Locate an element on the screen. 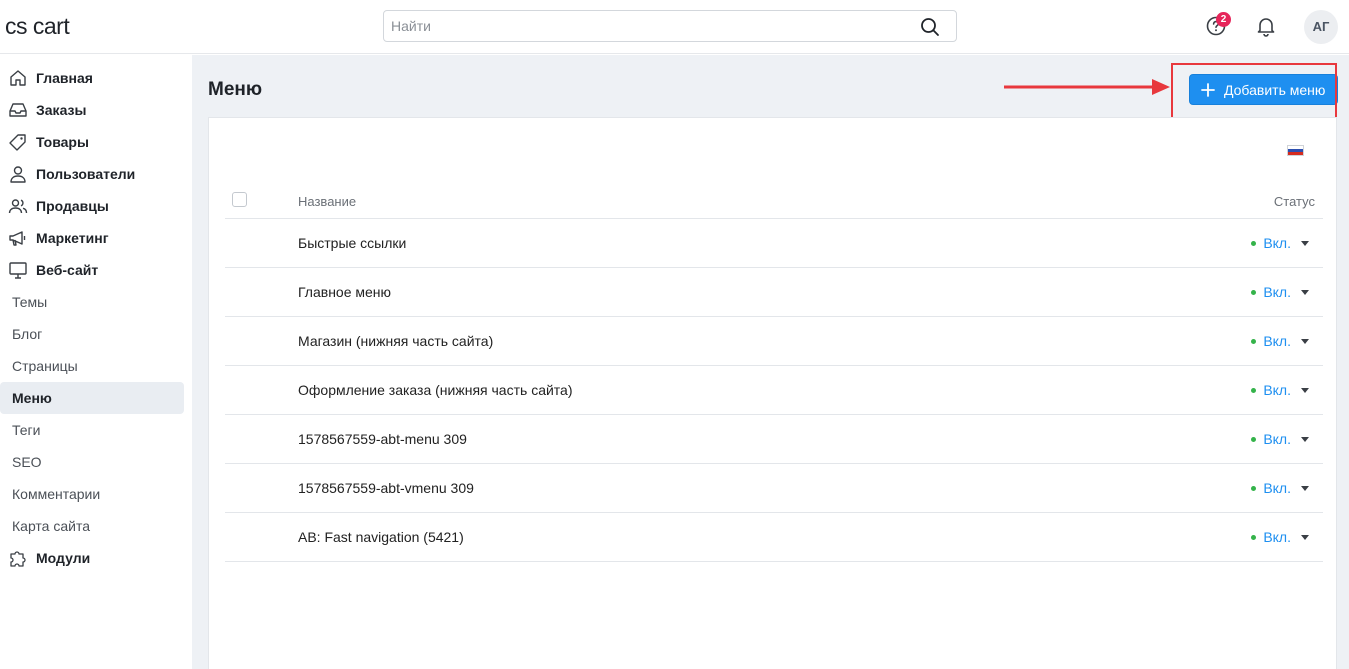 This screenshot has height=669, width=1349. help-badge: 2 is located at coordinates (1223, 19).